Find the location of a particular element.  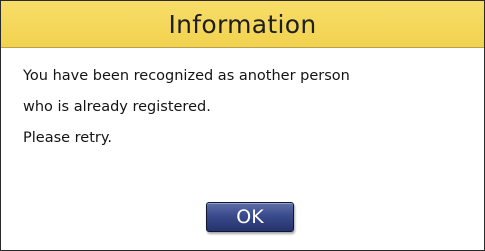

ok-button-label: OK is located at coordinates (250, 217).